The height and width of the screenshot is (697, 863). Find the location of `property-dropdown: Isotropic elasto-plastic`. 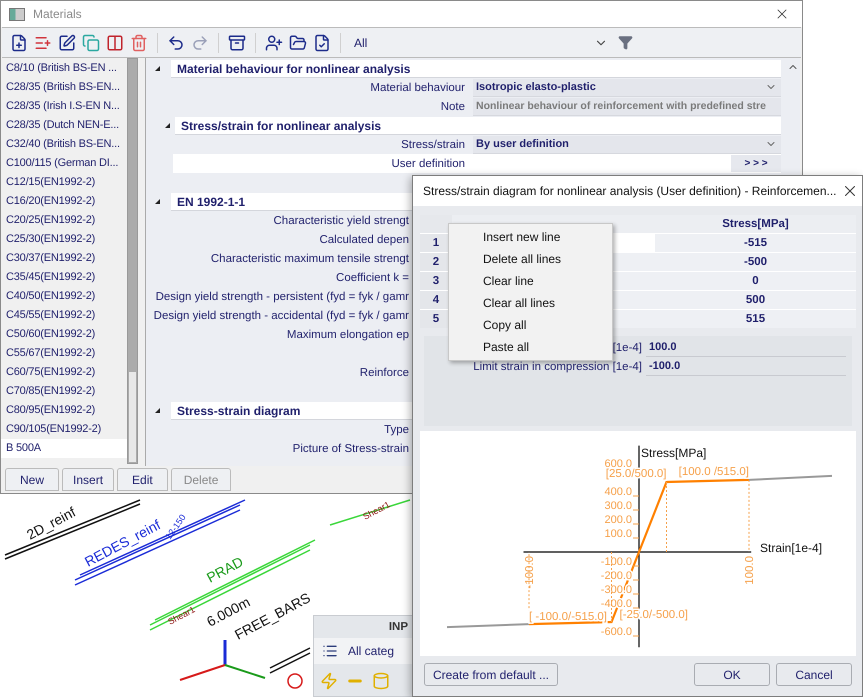

property-dropdown: Isotropic elasto-plastic is located at coordinates (627, 87).